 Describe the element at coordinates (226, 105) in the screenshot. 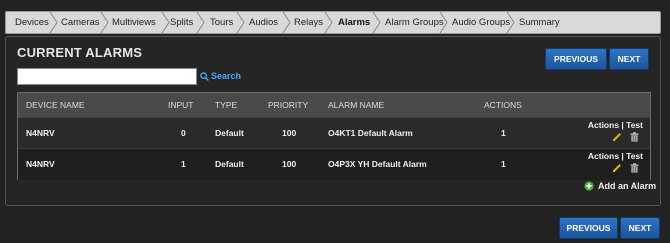

I see `header-type: TYPE` at that location.